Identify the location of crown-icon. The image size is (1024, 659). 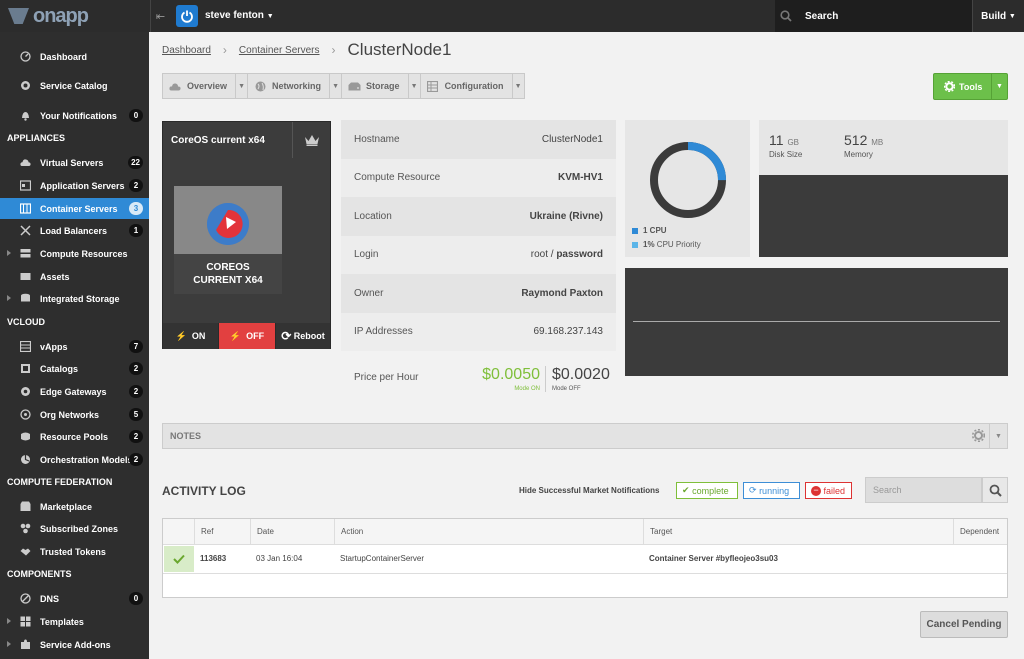
(311, 140).